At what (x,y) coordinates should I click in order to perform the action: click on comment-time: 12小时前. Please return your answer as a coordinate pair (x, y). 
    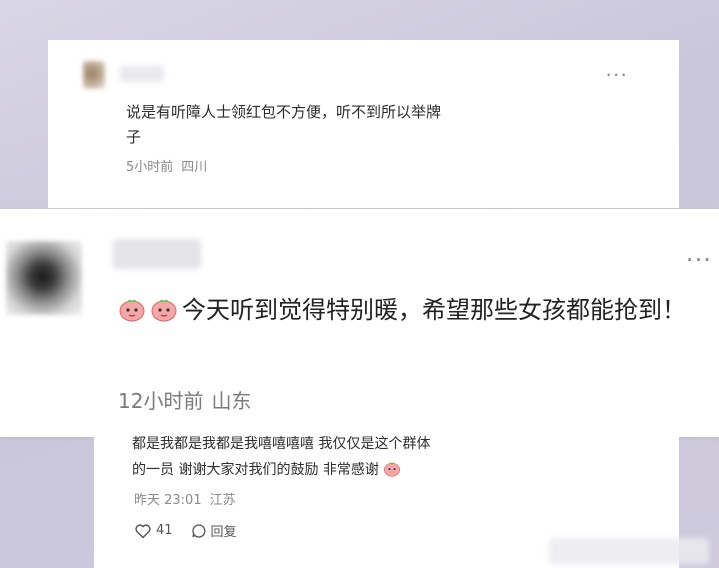
    Looking at the image, I should click on (161, 401).